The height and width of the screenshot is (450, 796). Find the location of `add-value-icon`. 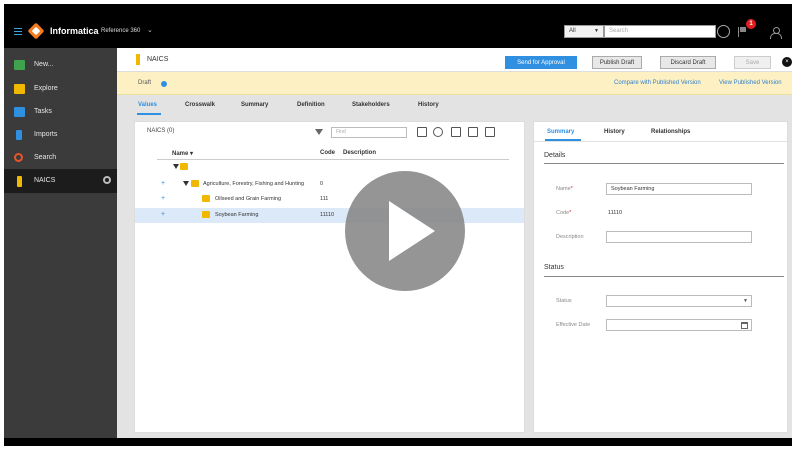

add-value-icon is located at coordinates (490, 132).